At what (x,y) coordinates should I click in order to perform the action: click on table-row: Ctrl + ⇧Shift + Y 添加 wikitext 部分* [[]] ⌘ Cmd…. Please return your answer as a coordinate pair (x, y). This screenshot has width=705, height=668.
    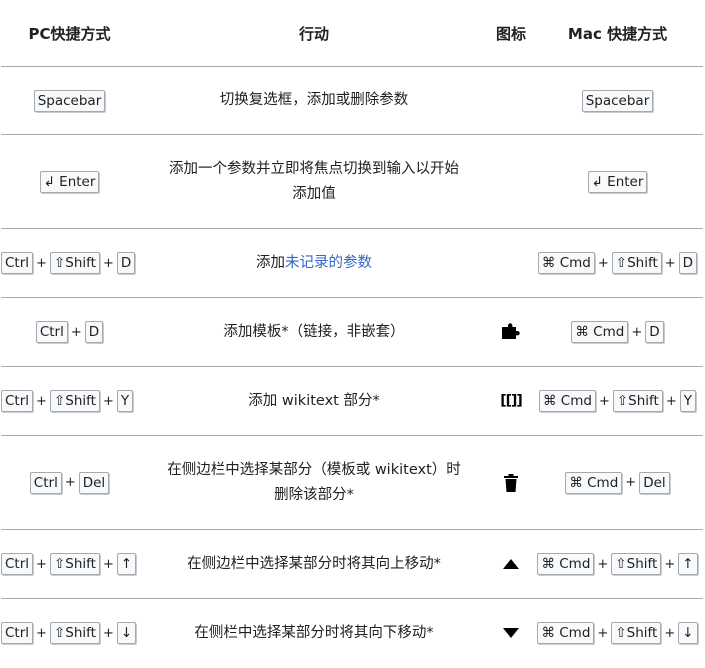
    Looking at the image, I should click on (352, 401).